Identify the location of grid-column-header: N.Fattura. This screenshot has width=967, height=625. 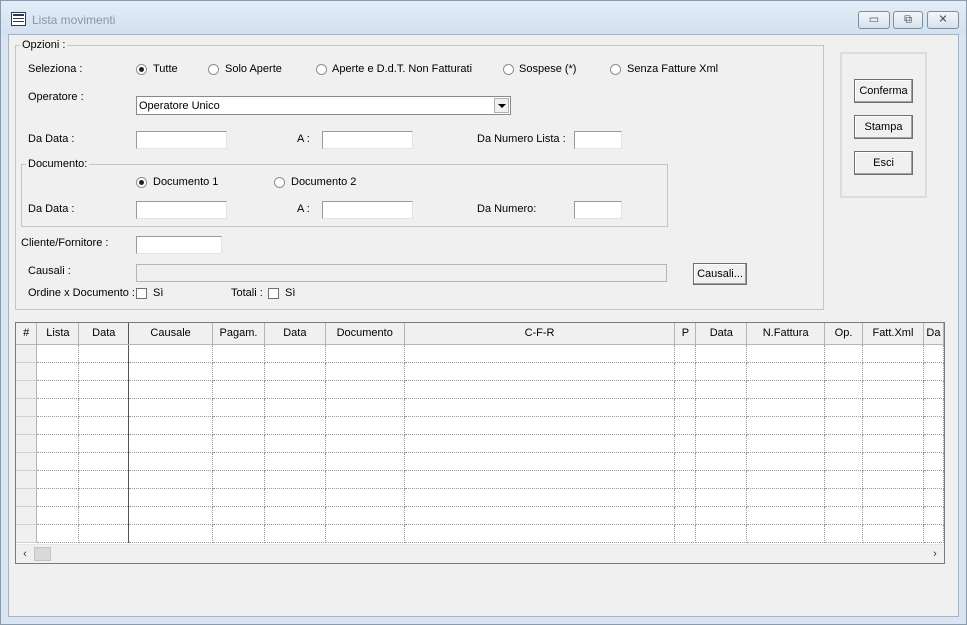
(786, 334).